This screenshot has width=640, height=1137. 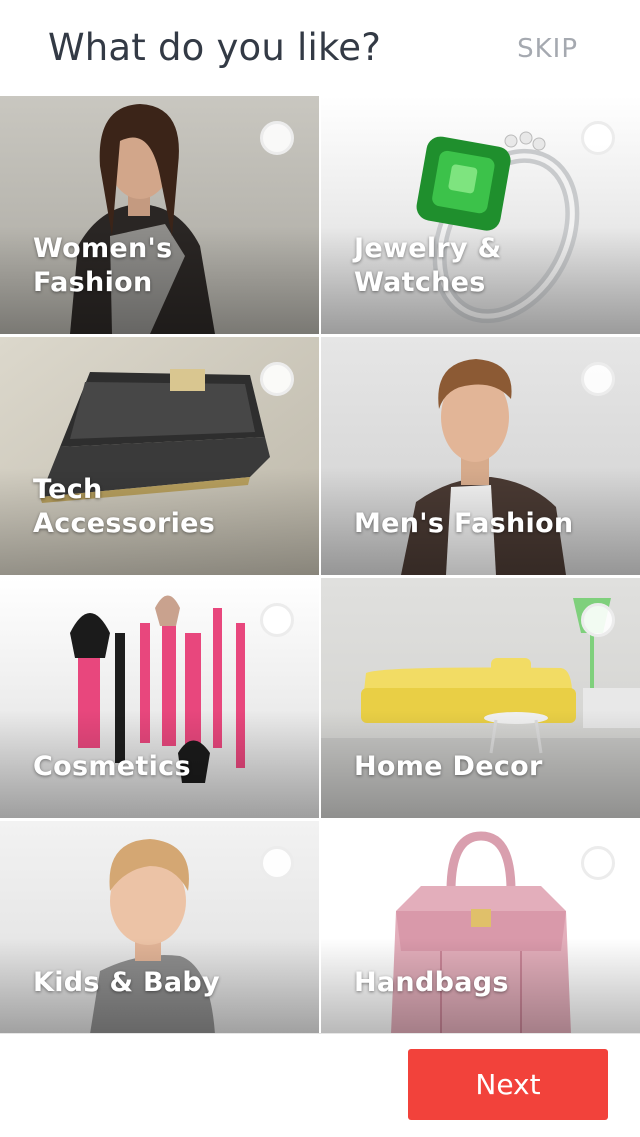 What do you see at coordinates (124, 506) in the screenshot?
I see `category-label: Tech Accessories` at bounding box center [124, 506].